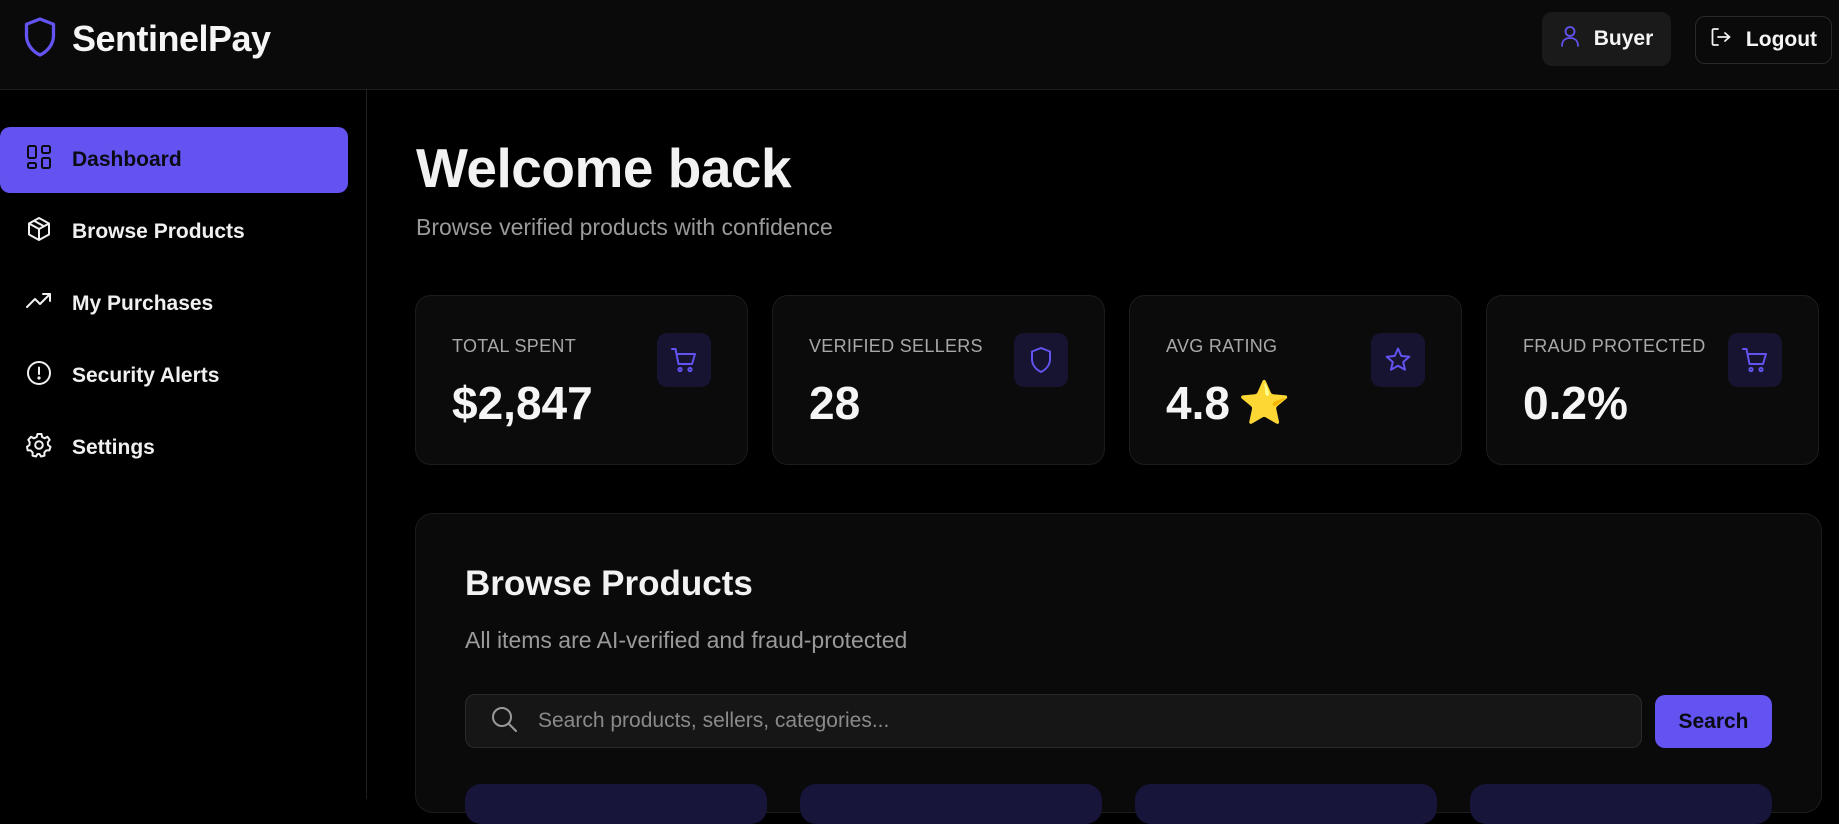 Image resolution: width=1839 pixels, height=824 pixels. I want to click on dashboard-icon, so click(39, 160).